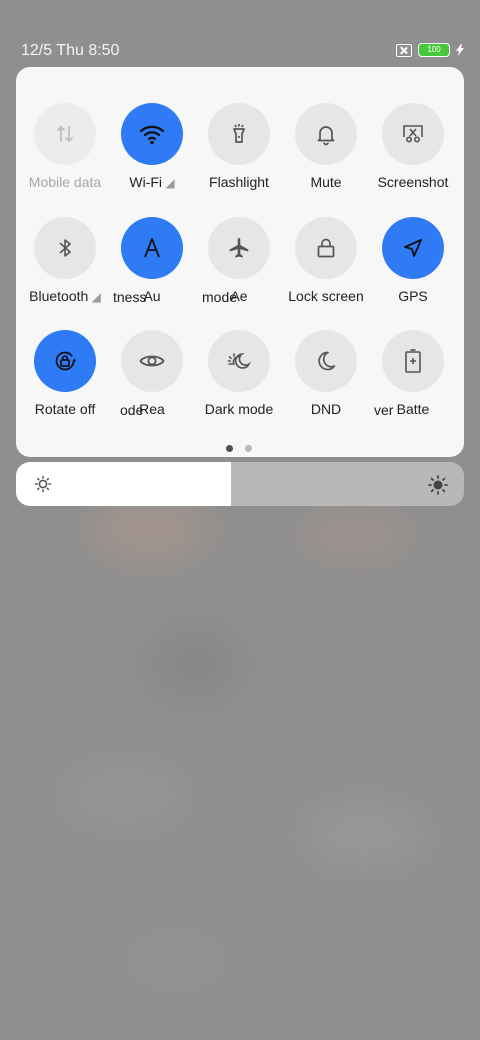 The width and height of the screenshot is (480, 1040). What do you see at coordinates (65, 134) in the screenshot?
I see `mobile-data-icon` at bounding box center [65, 134].